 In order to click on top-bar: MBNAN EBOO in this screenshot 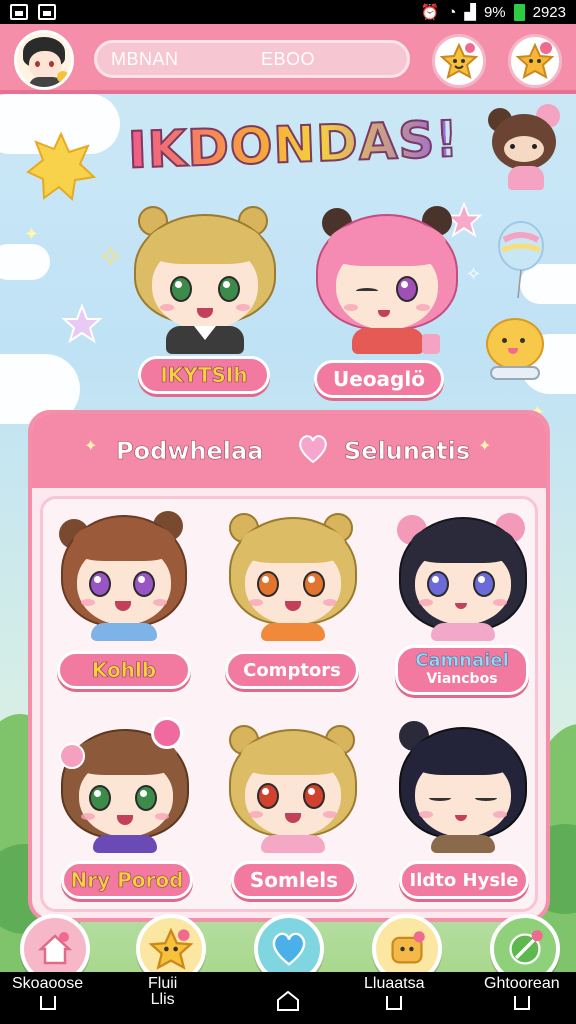, I will do `click(288, 59)`.